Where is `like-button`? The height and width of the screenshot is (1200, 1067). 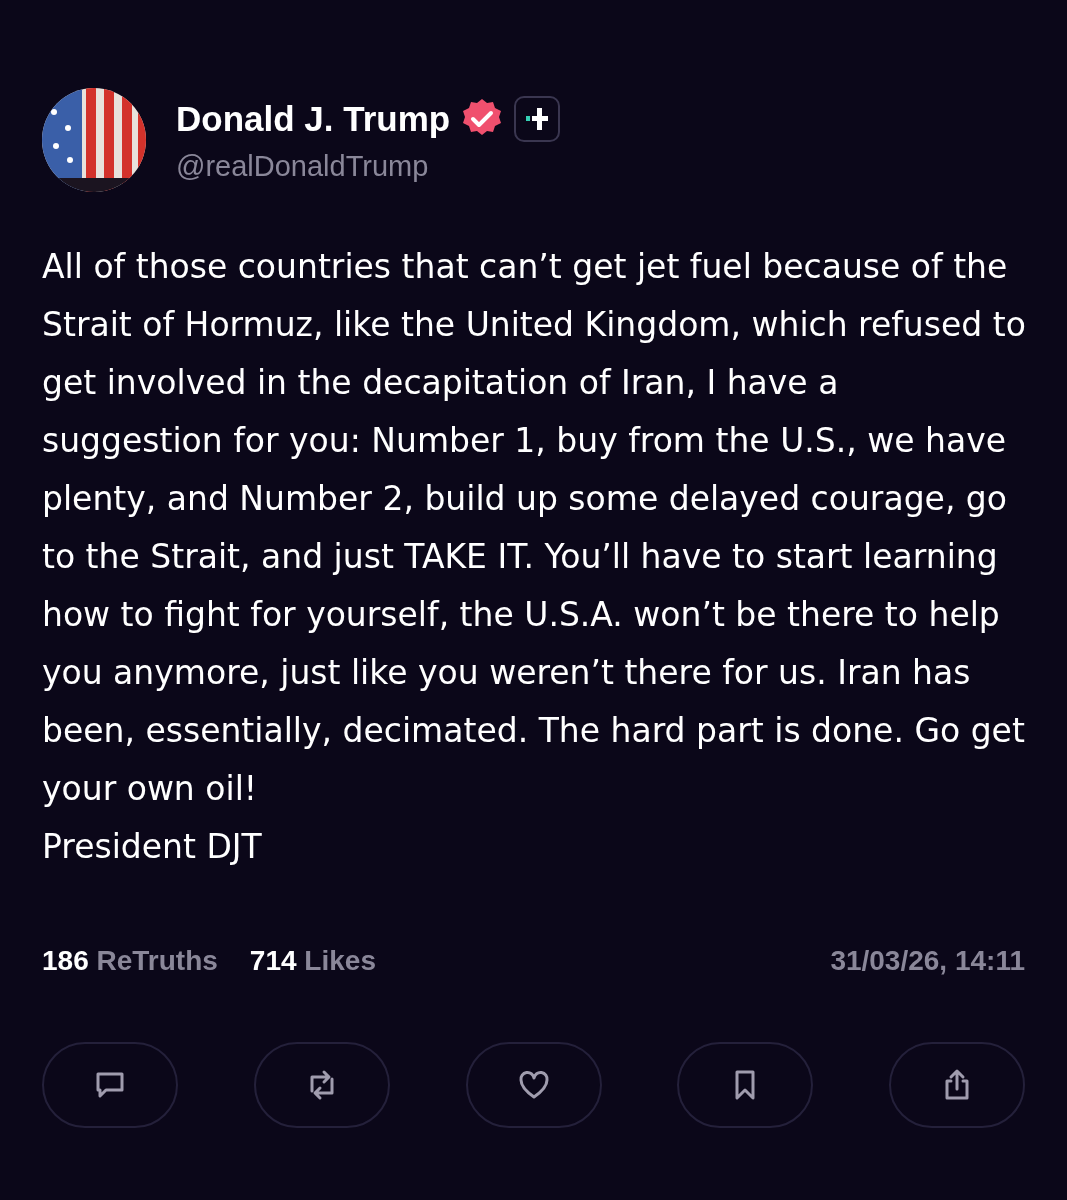 like-button is located at coordinates (533, 1085).